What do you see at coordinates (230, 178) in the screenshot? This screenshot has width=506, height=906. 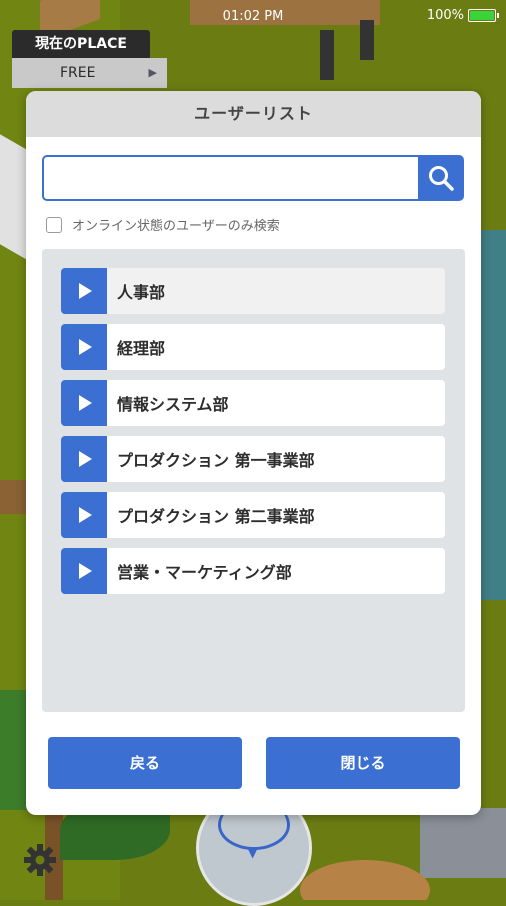 I see `search-input` at bounding box center [230, 178].